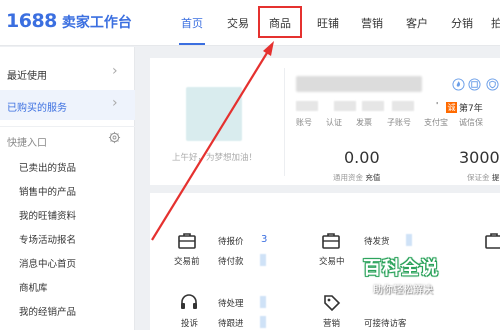 The image size is (500, 330). What do you see at coordinates (471, 122) in the screenshot?
I see `label-credit-guarantee: 诚信保` at bounding box center [471, 122].